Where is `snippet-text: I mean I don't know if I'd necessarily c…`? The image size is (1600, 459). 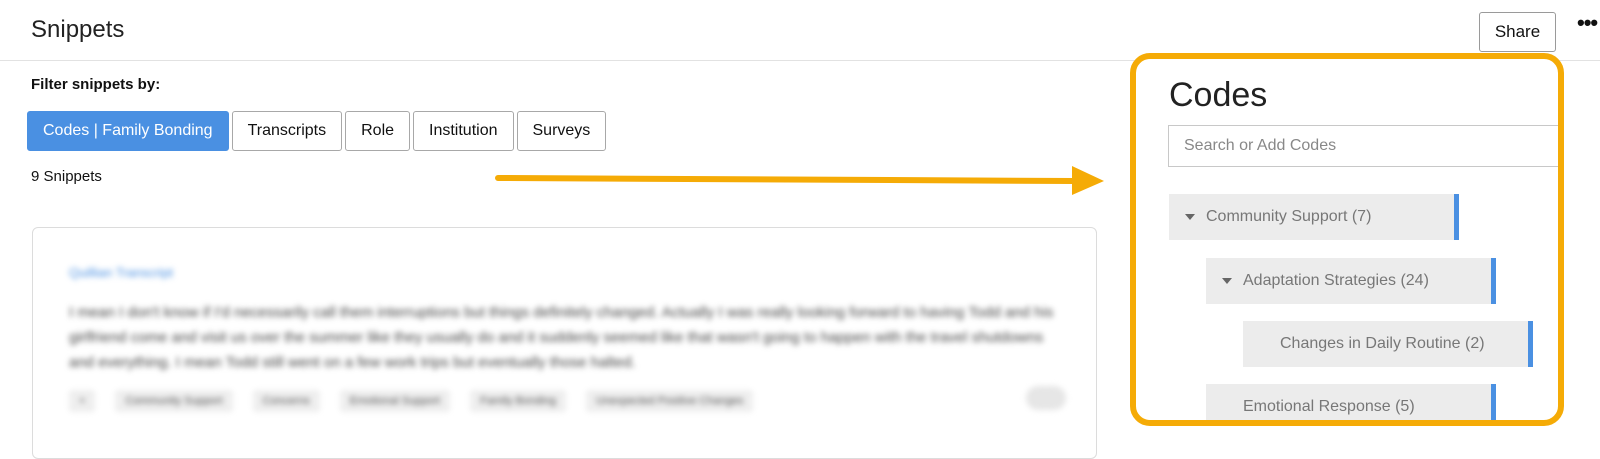
snippet-text: I mean I don't know if I'd necessarily c… is located at coordinates (561, 337).